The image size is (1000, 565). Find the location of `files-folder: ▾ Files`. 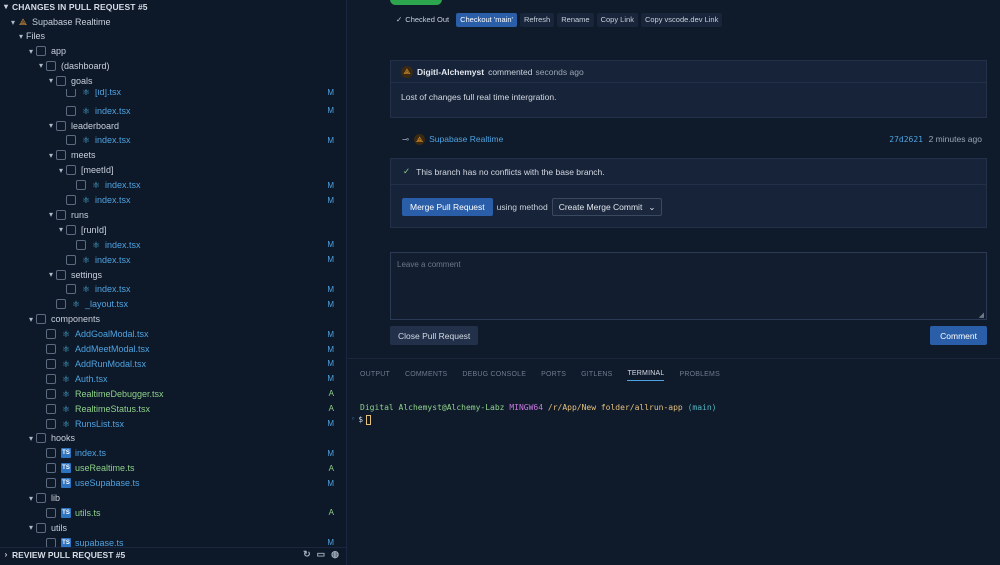

files-folder: ▾ Files is located at coordinates (173, 36).